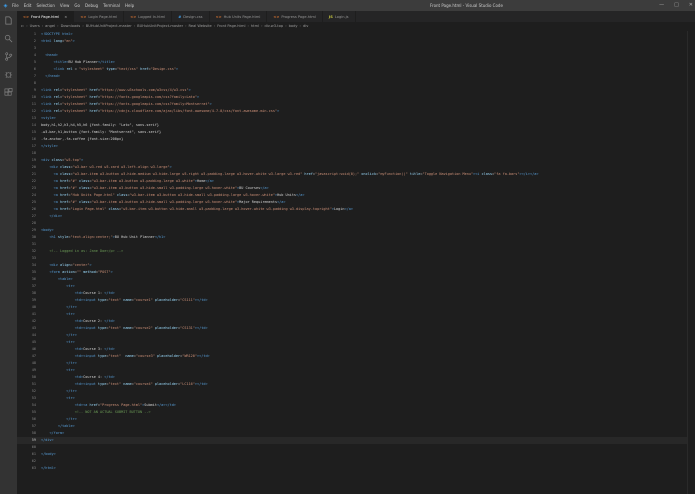  Describe the element at coordinates (65, 5) in the screenshot. I see `menu-view: View` at that location.